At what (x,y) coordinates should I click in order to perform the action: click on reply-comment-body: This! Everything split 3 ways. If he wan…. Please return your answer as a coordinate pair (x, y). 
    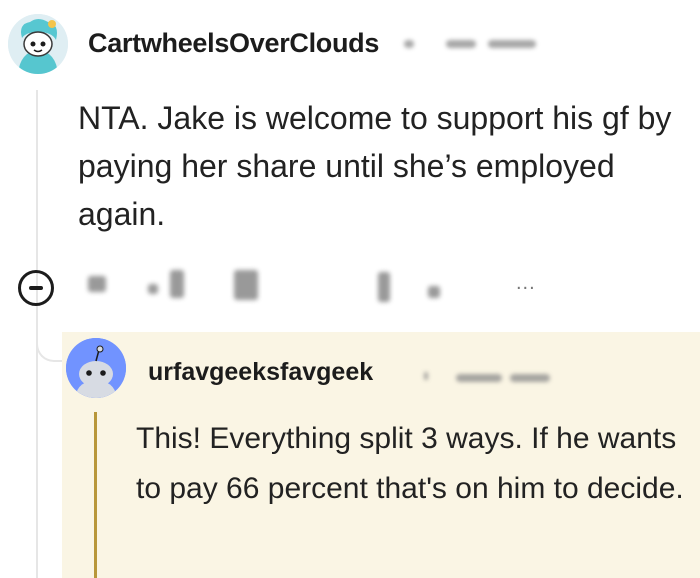
    Looking at the image, I should click on (410, 463).